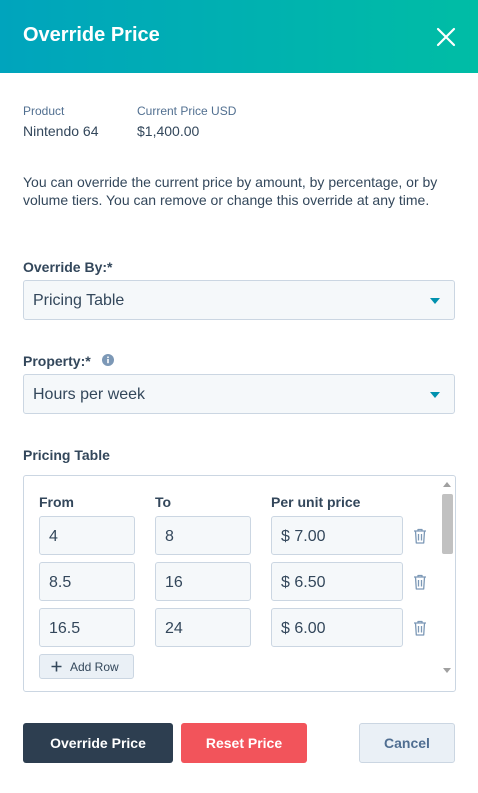 The image size is (478, 793). Describe the element at coordinates (303, 536) in the screenshot. I see `price-value: $ 7.00` at that location.